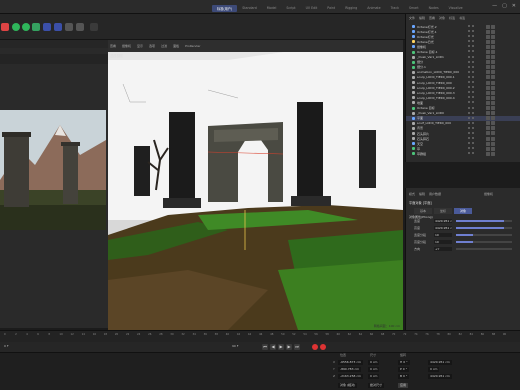 The image size is (520, 390). I want to click on attr-menu-edit: 编辑, so click(422, 194).